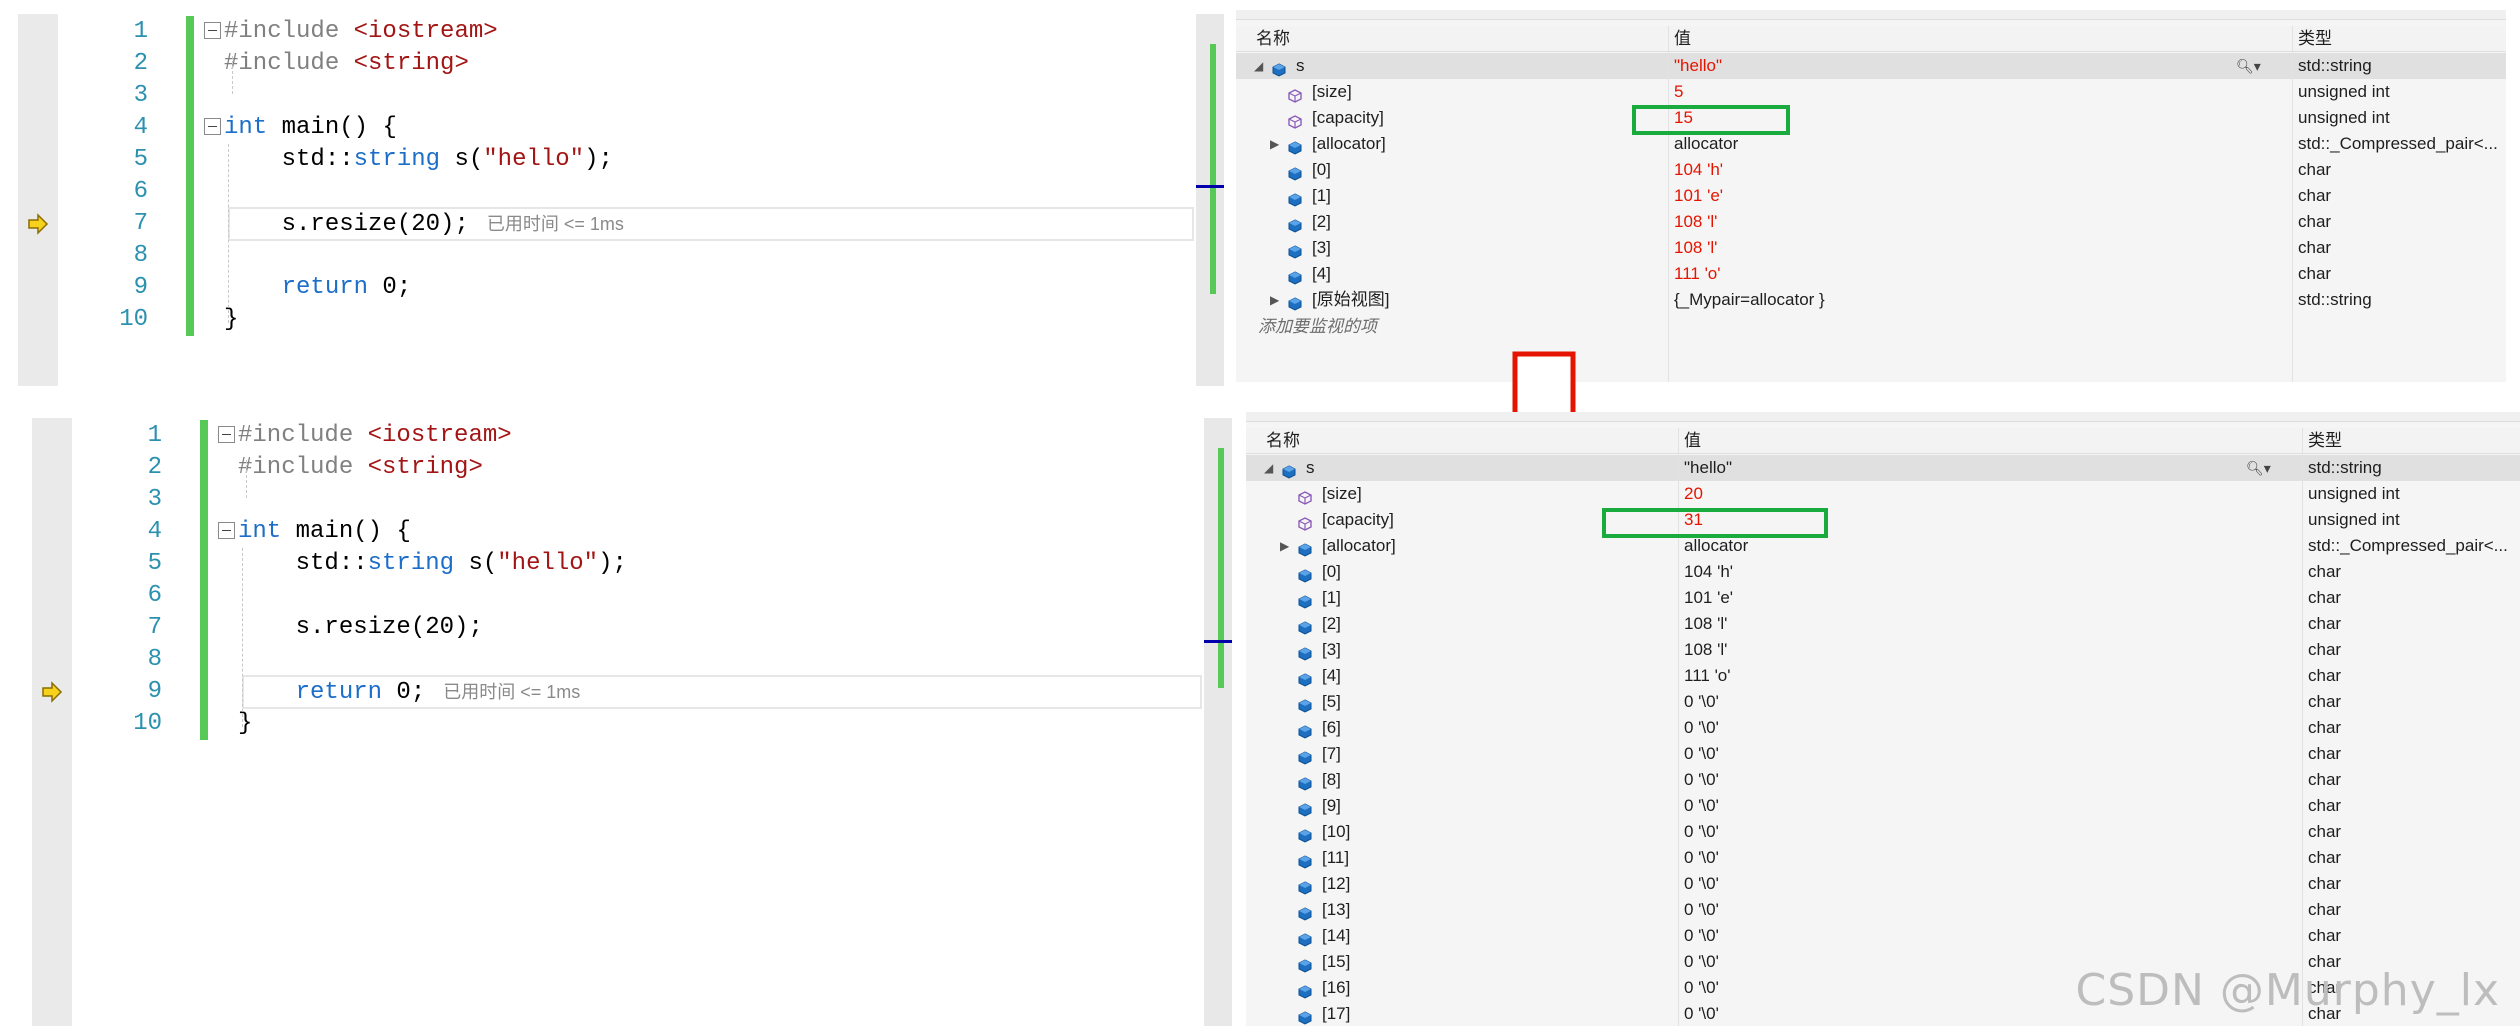 Image resolution: width=2520 pixels, height=1026 pixels. Describe the element at coordinates (1883, 936) in the screenshot. I see `watch-row: [14] 0 '\0' char` at that location.